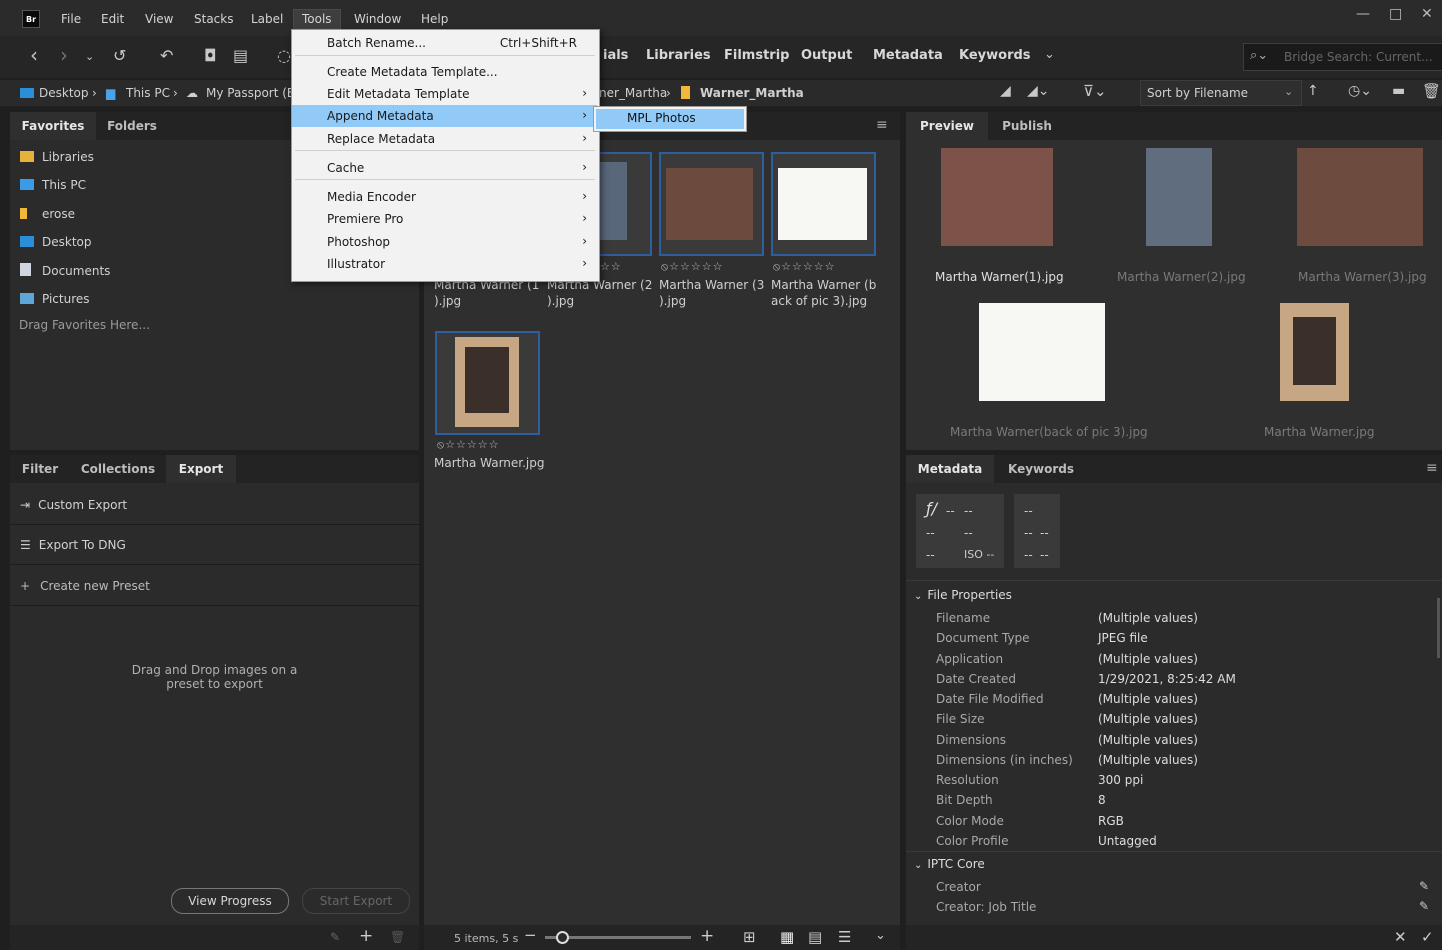 This screenshot has width=1442, height=950. What do you see at coordinates (815, 937) in the screenshot?
I see `details-view-icon: ▤` at bounding box center [815, 937].